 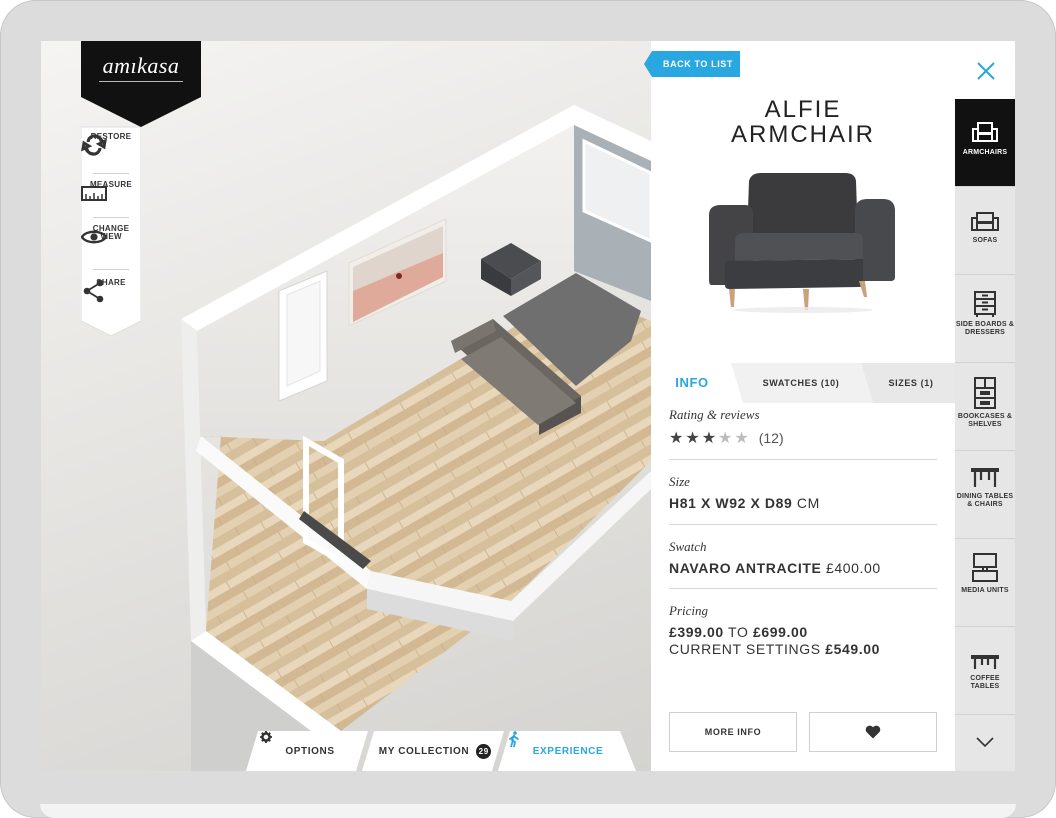 I want to click on scene-toolbar: RESTORE MEASURE CHANGE VIEW SHARE, so click(x=111, y=228).